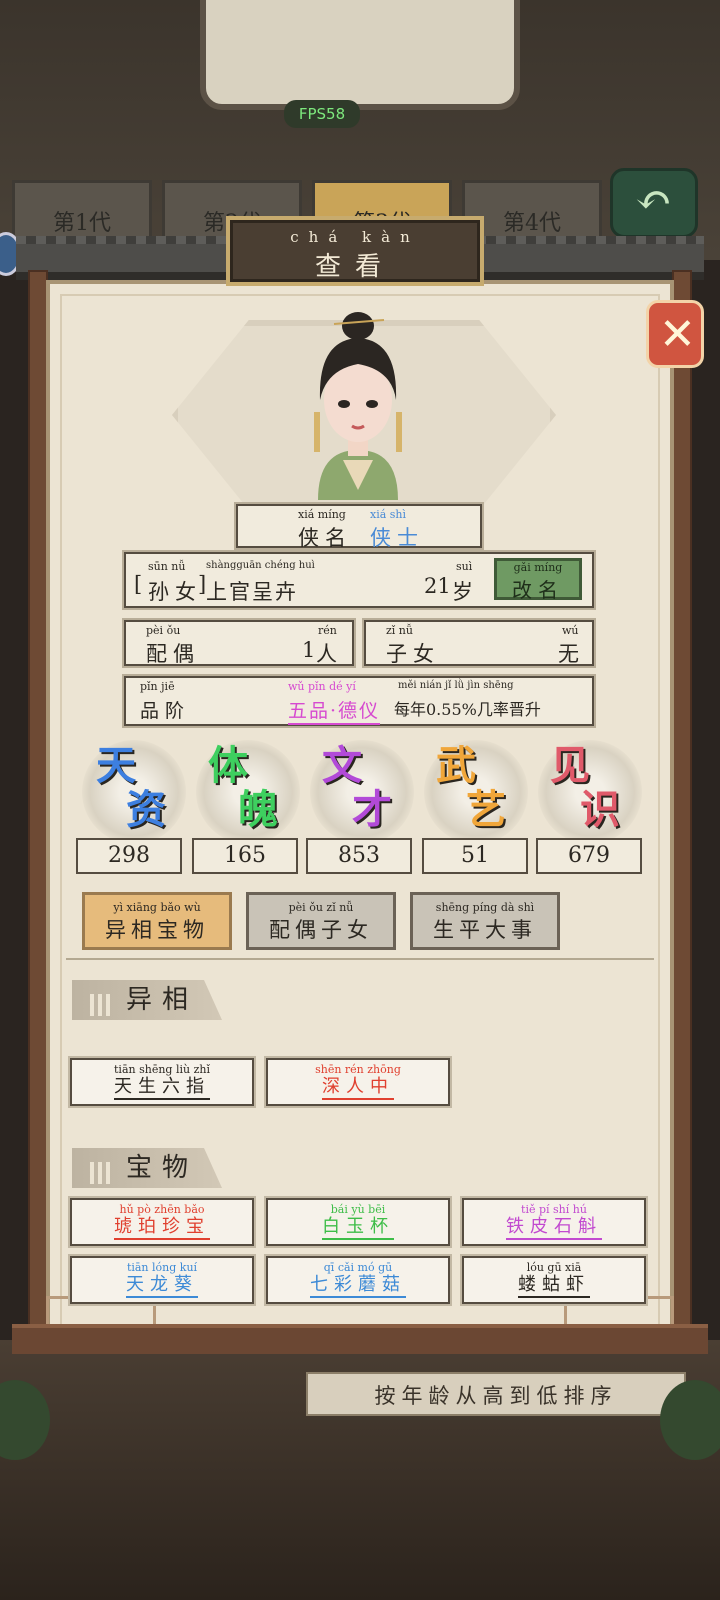  Describe the element at coordinates (82, 210) in the screenshot. I see `generation-tab-1: 第1代` at that location.